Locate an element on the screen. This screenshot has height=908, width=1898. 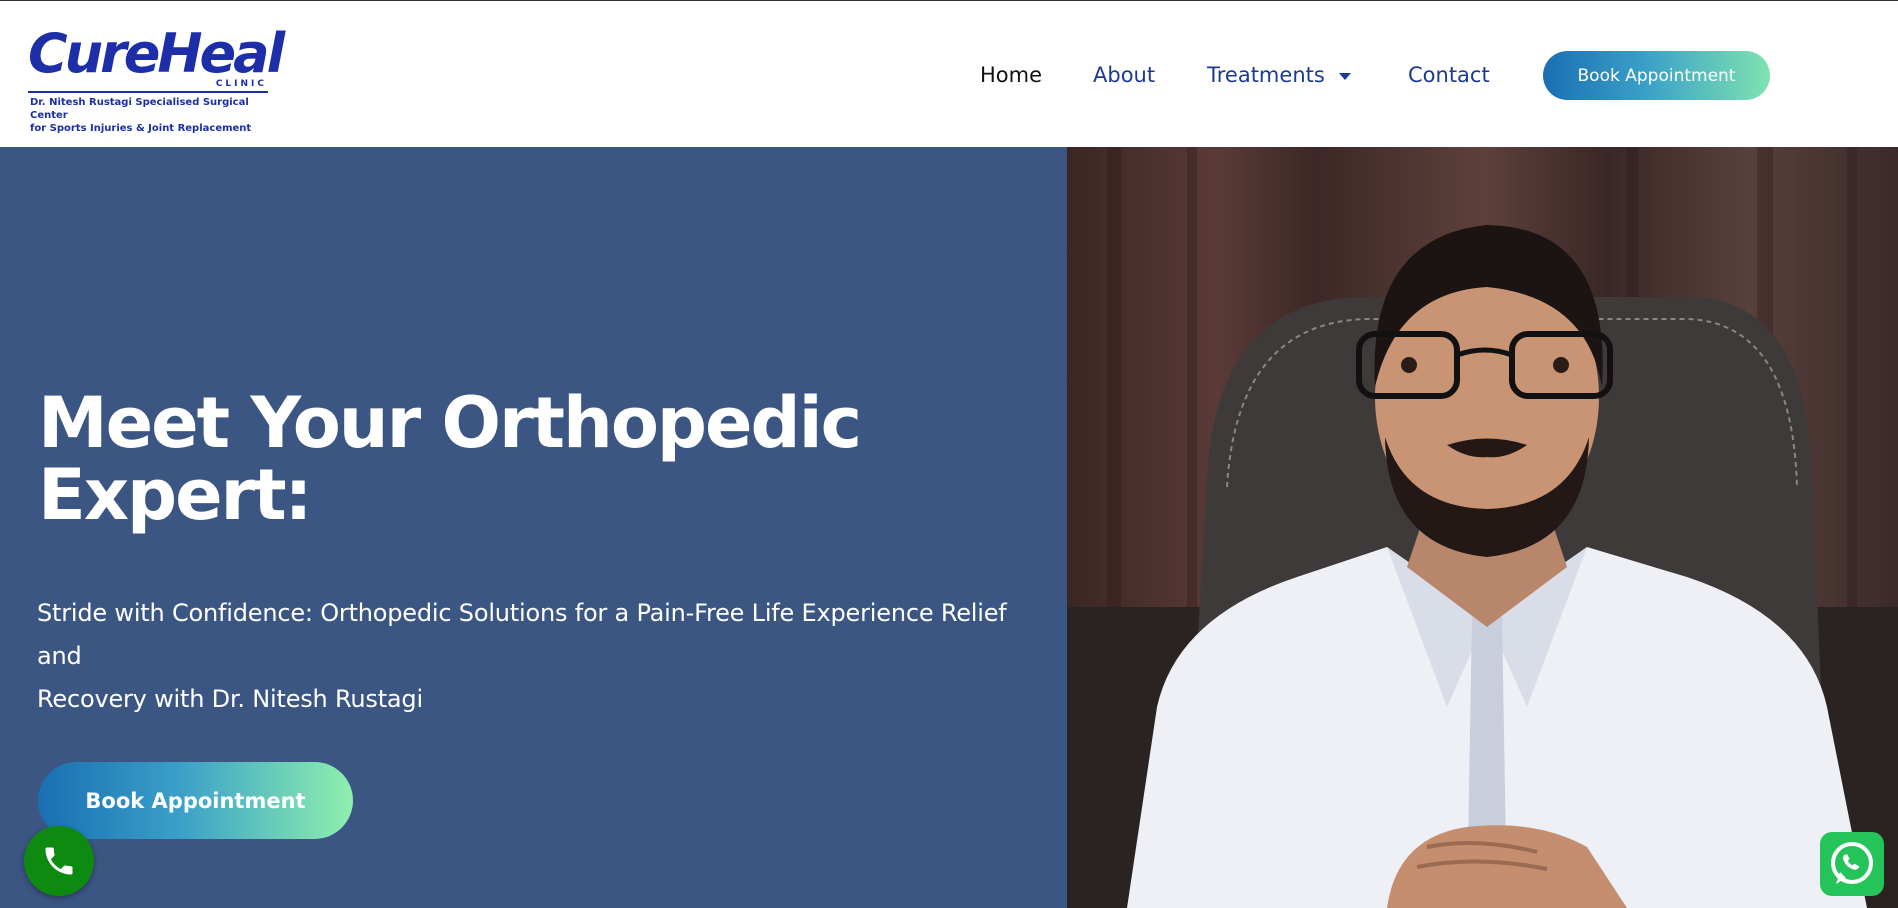
logo-divider is located at coordinates (148, 92).